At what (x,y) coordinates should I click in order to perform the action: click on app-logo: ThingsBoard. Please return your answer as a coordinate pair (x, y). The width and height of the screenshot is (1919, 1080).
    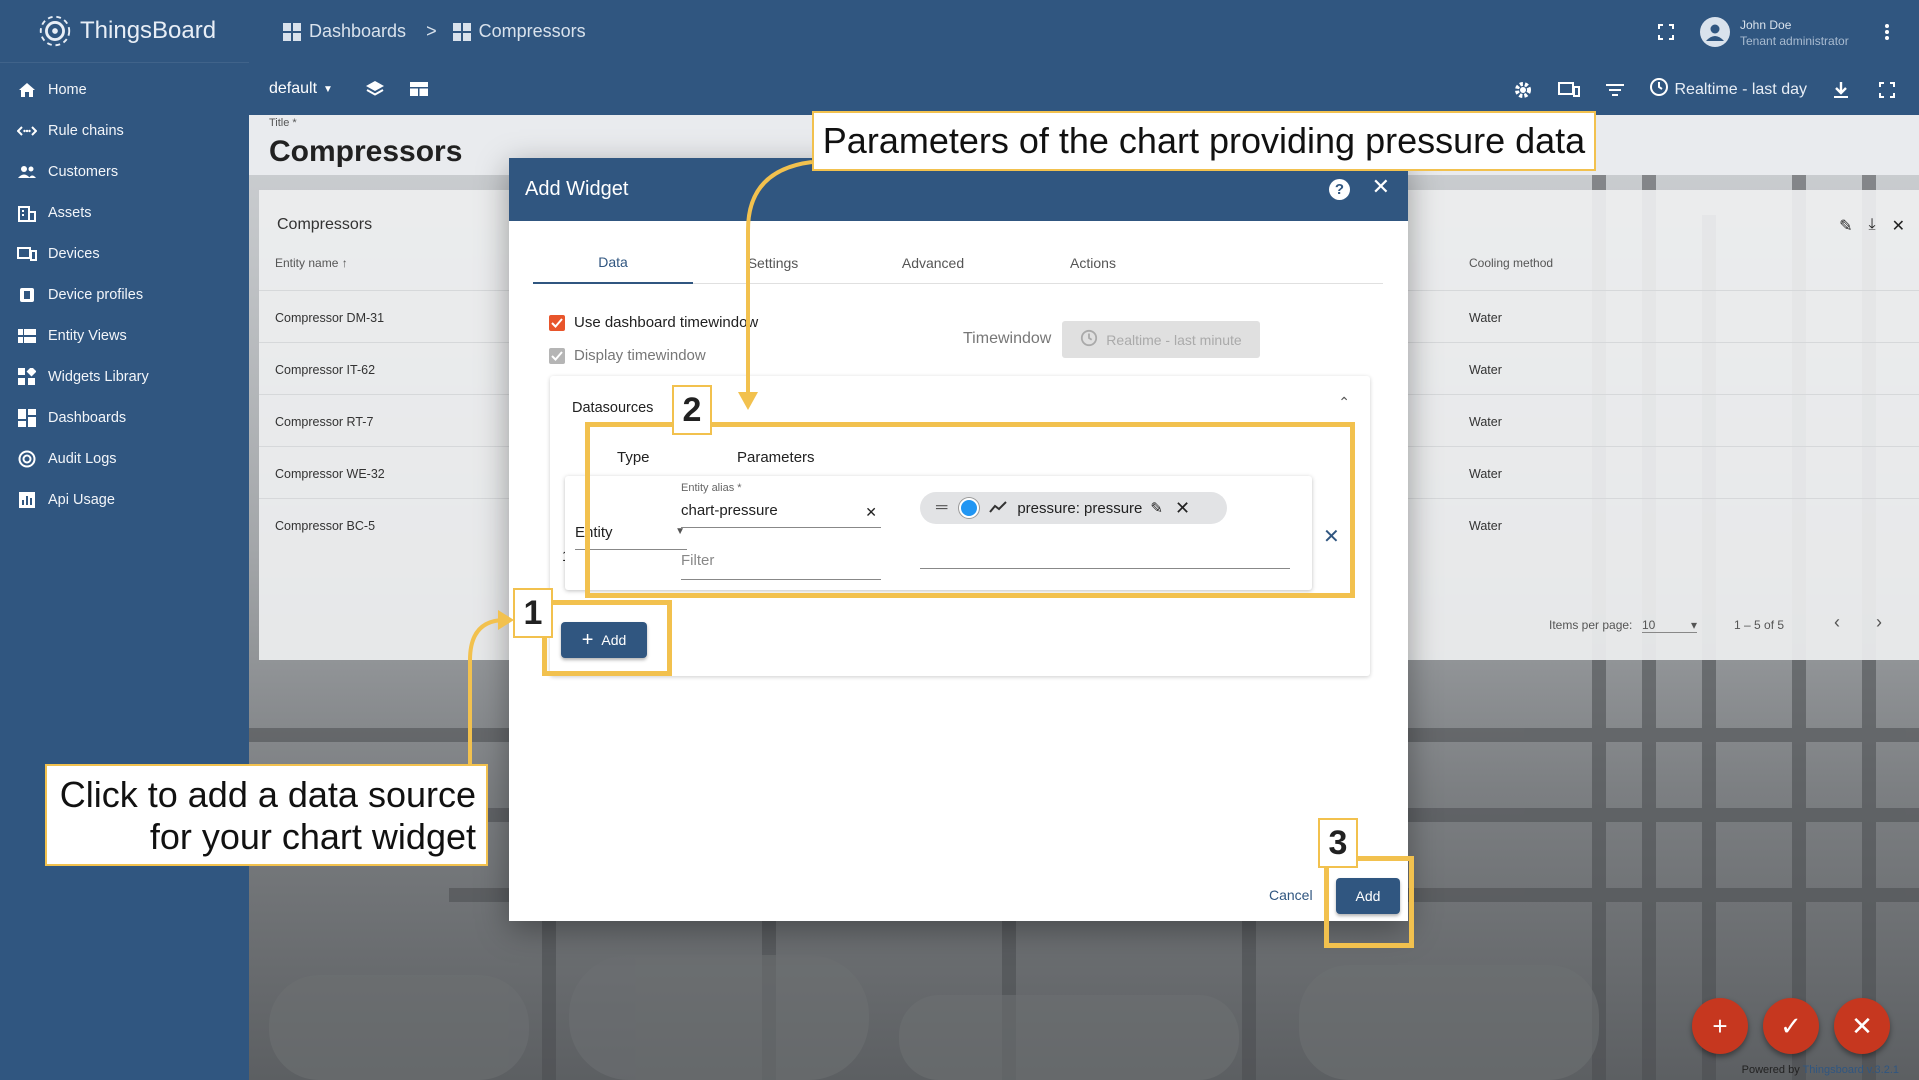
    Looking at the image, I should click on (124, 31).